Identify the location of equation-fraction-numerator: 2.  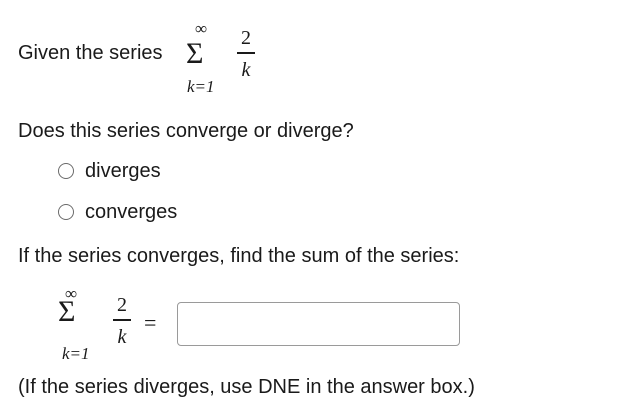
(122, 305).